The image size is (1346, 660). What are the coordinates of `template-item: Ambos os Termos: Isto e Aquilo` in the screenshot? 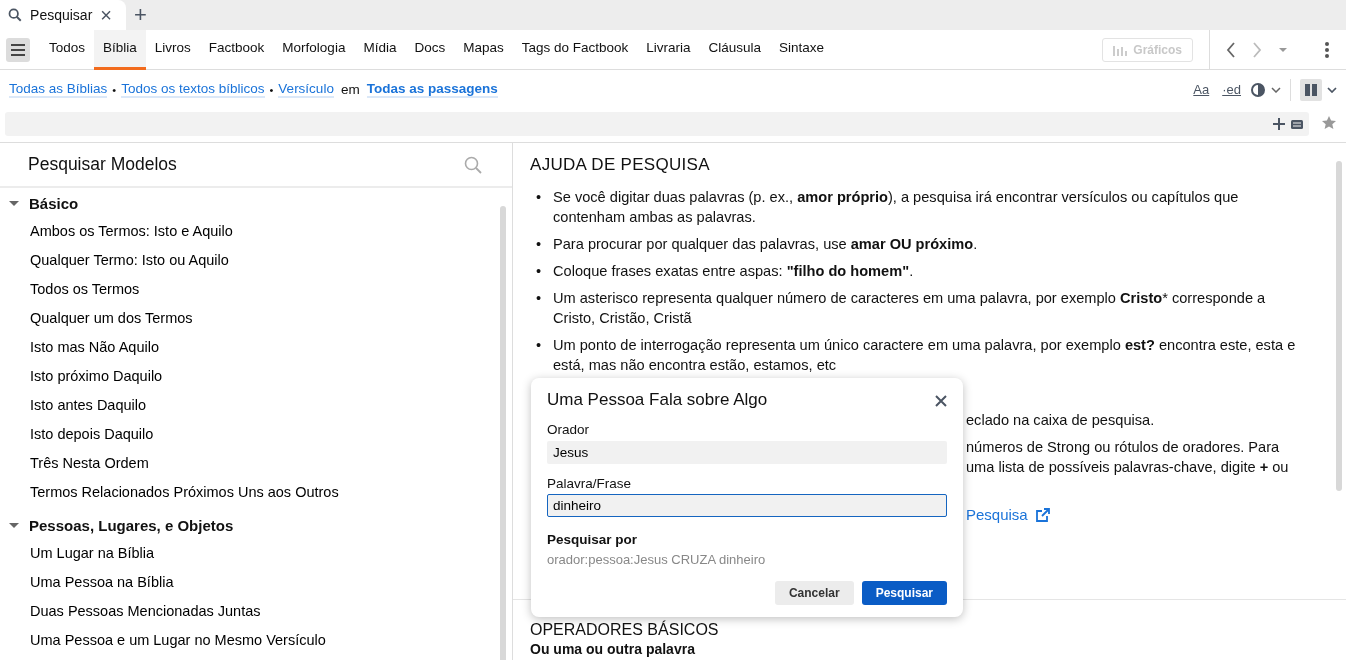 It's located at (116, 231).